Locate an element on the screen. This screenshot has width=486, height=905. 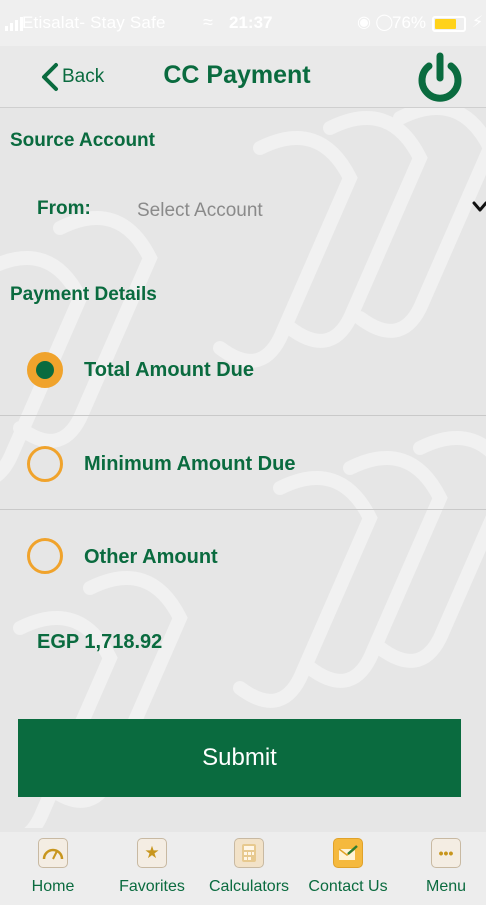
tab-label: Contact Us is located at coordinates (348, 886).